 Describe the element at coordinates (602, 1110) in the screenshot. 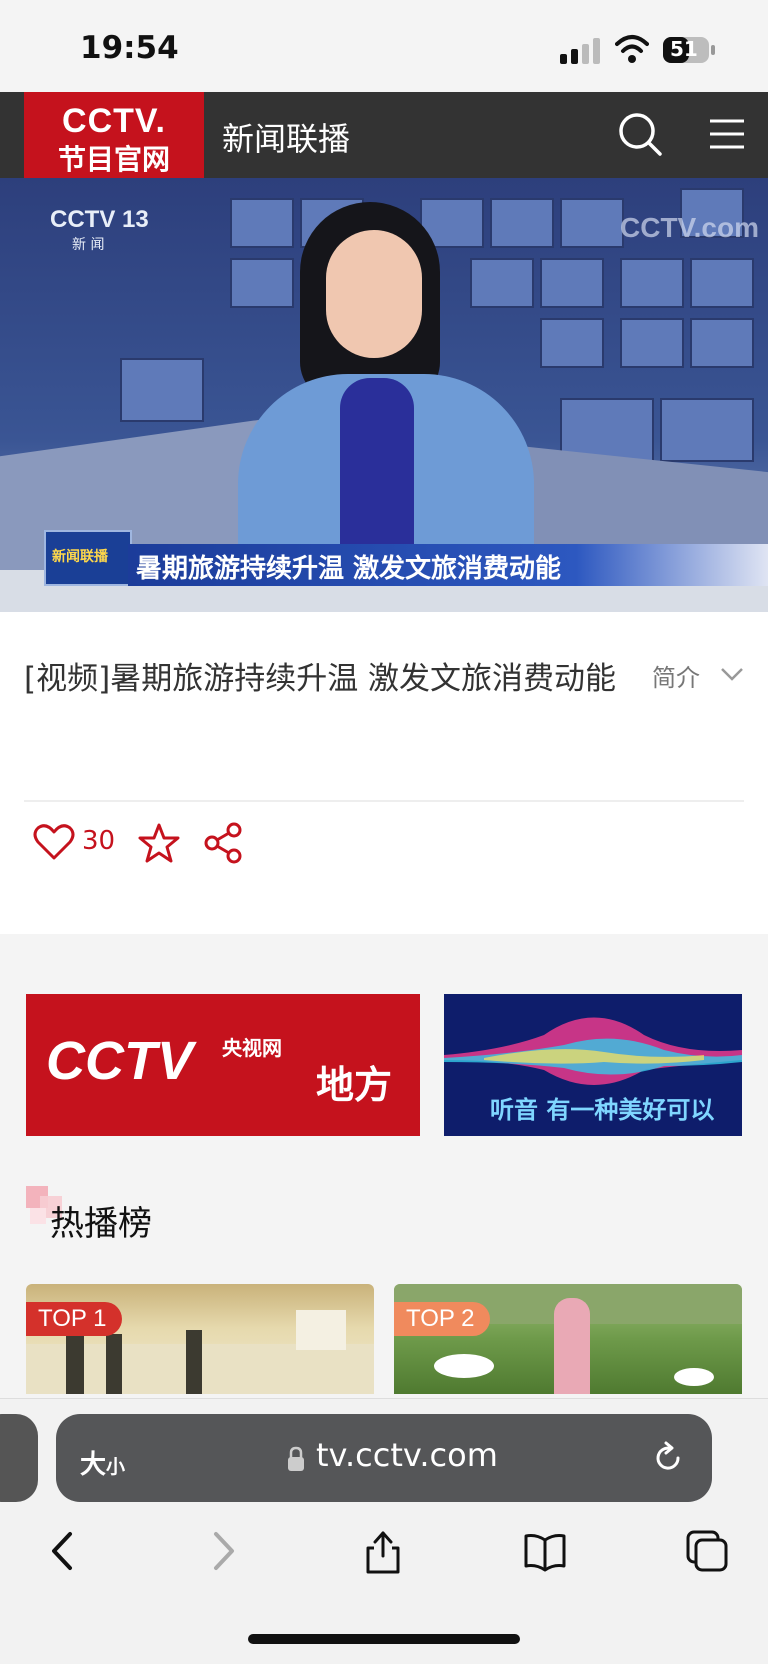

I see `banner-audio-text: 听音 有一种美好可以` at that location.